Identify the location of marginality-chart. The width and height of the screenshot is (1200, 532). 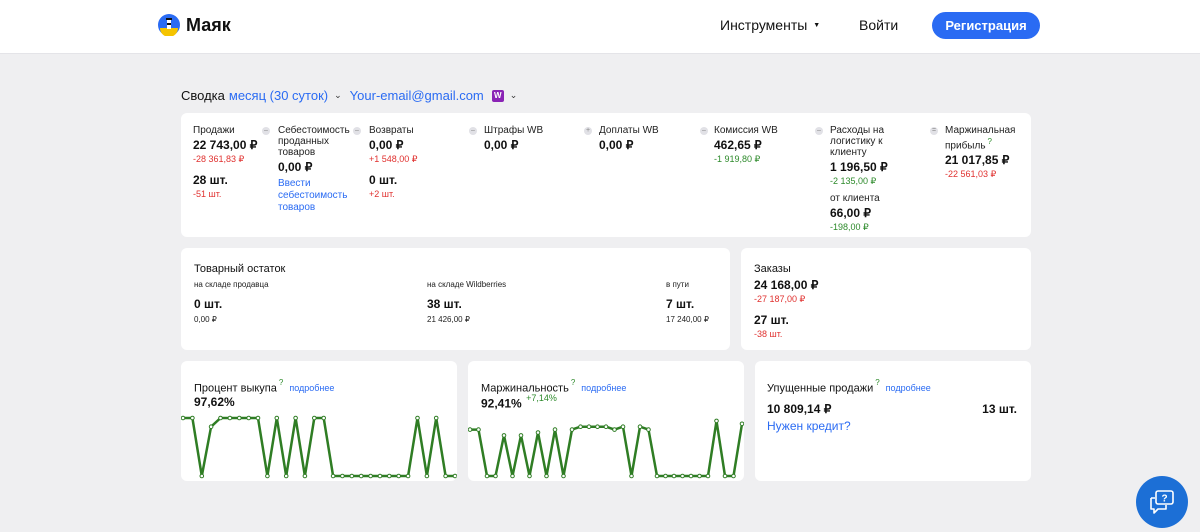
(606, 448).